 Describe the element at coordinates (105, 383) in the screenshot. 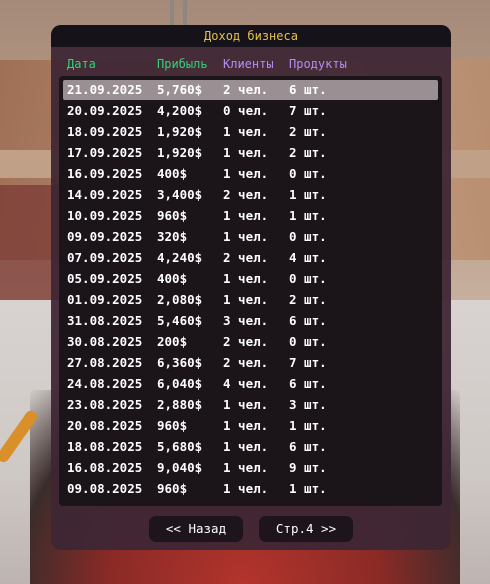

I see `row-date: 24.08.2025` at that location.